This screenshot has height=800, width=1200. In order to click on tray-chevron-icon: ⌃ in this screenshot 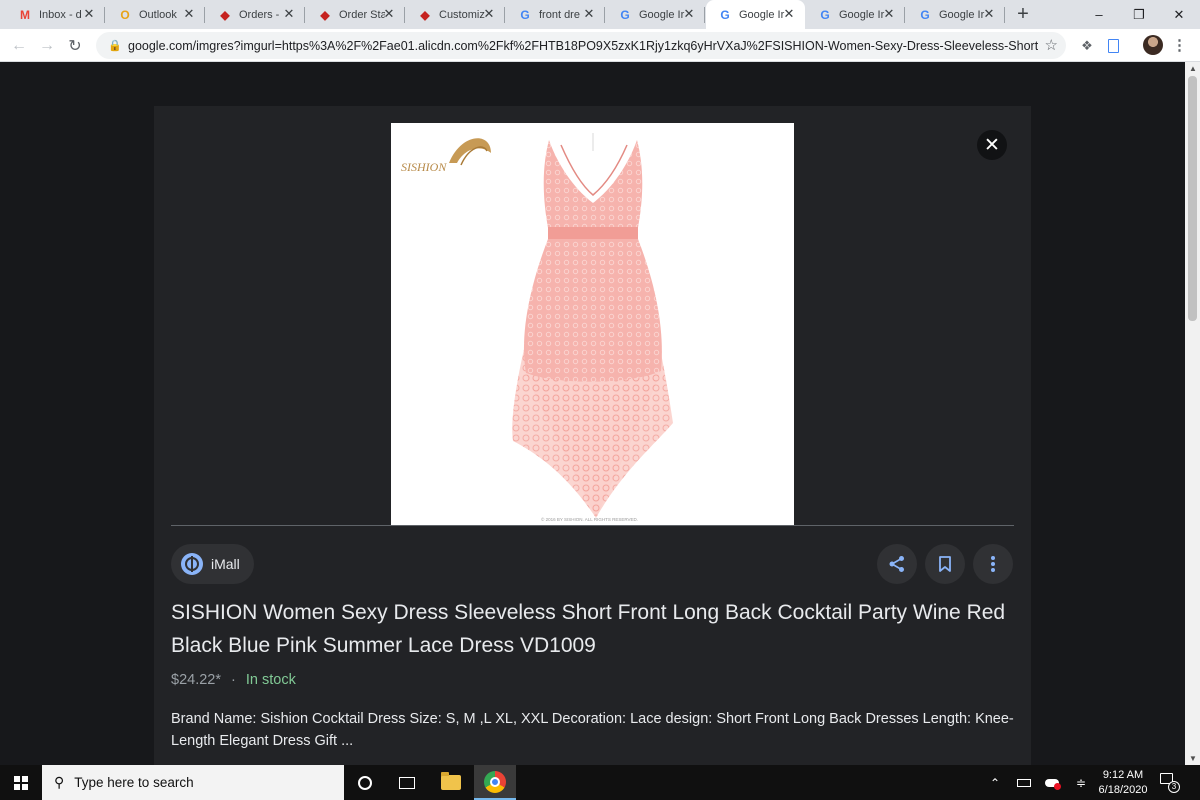, I will do `click(995, 782)`.